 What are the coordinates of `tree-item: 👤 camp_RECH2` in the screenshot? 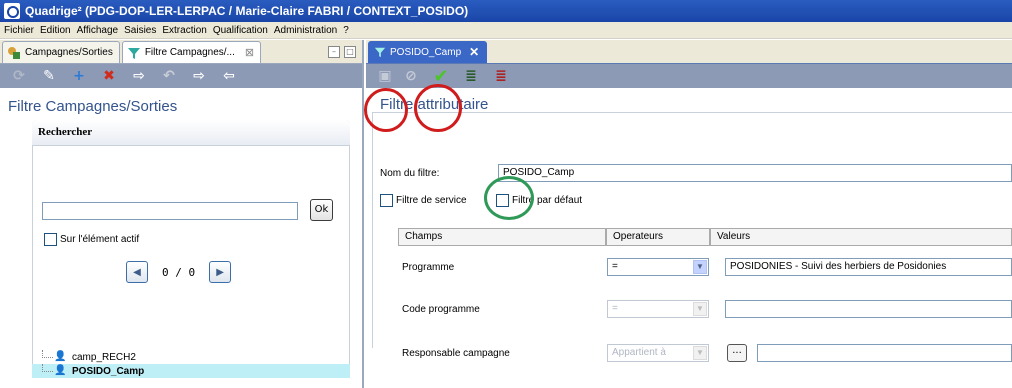 It's located at (191, 357).